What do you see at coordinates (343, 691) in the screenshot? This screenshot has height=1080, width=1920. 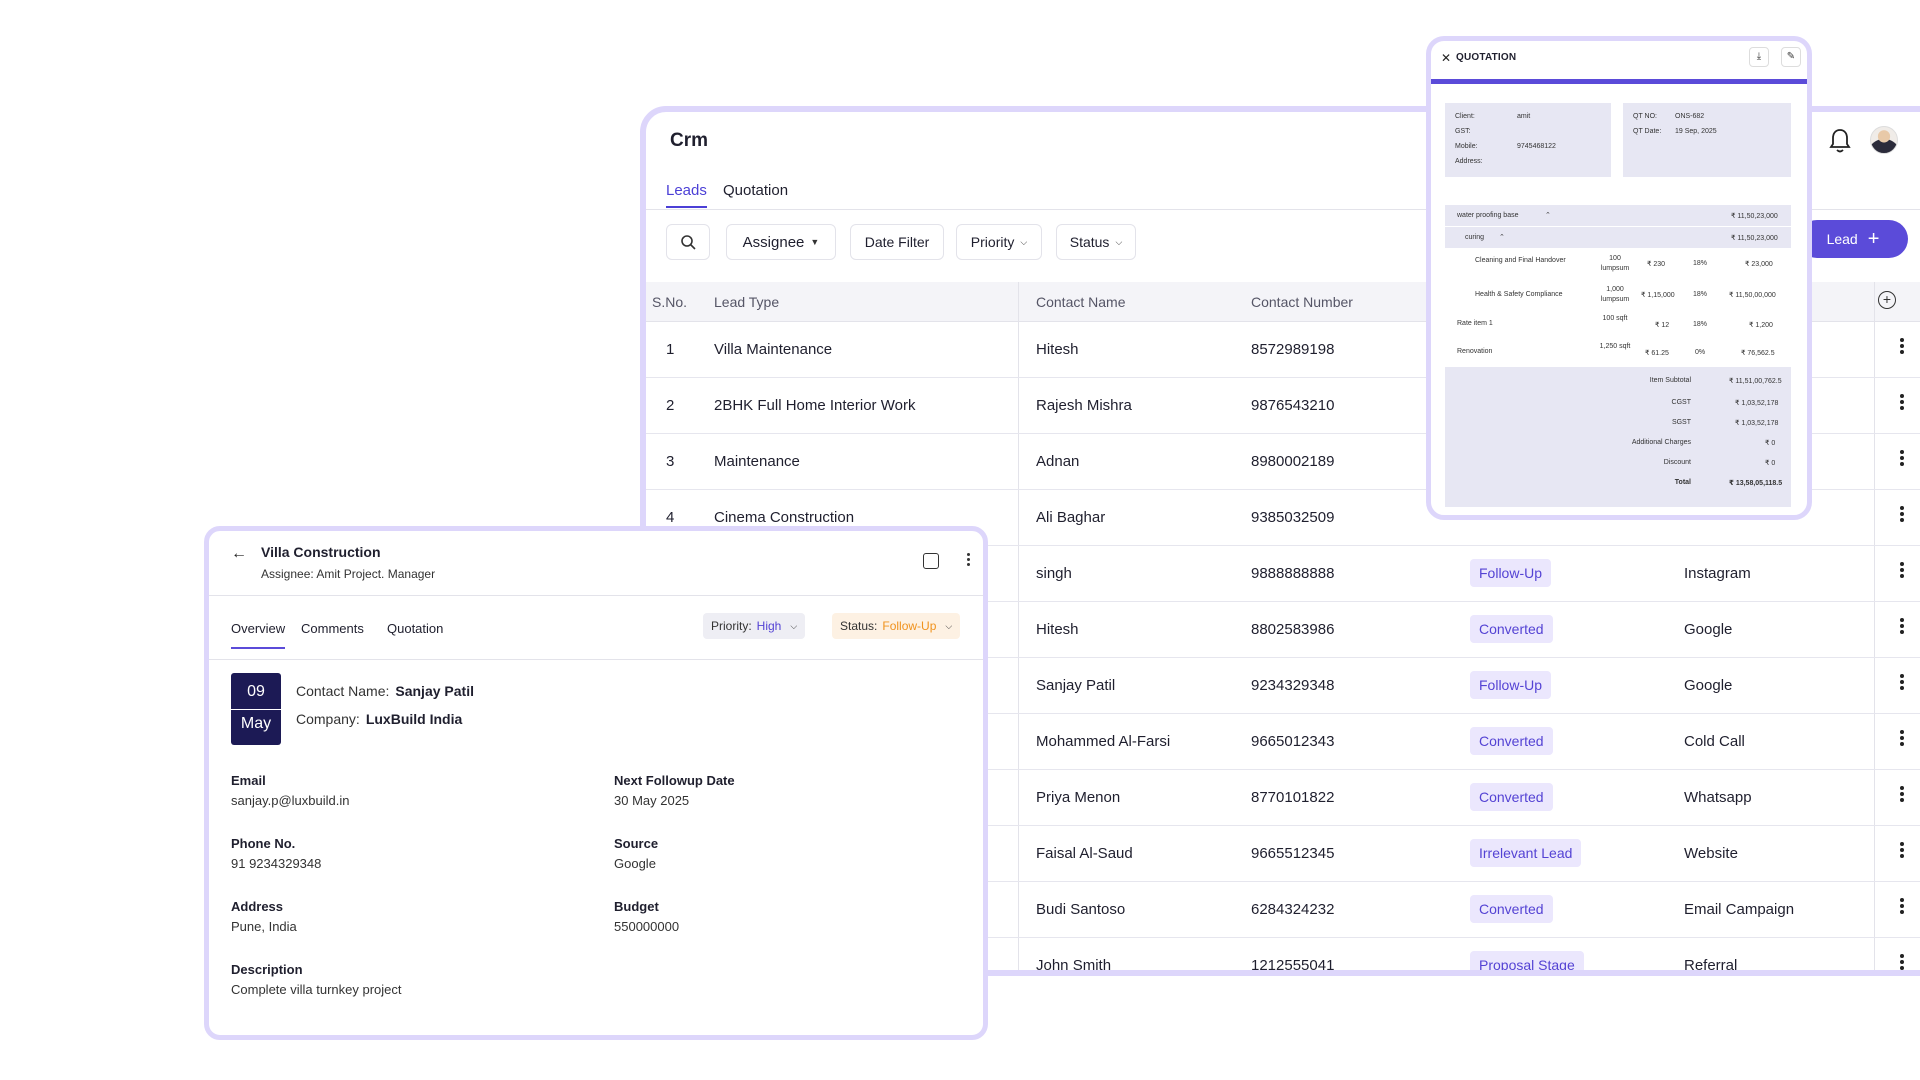 I see `contact-label: Contact Name:` at bounding box center [343, 691].